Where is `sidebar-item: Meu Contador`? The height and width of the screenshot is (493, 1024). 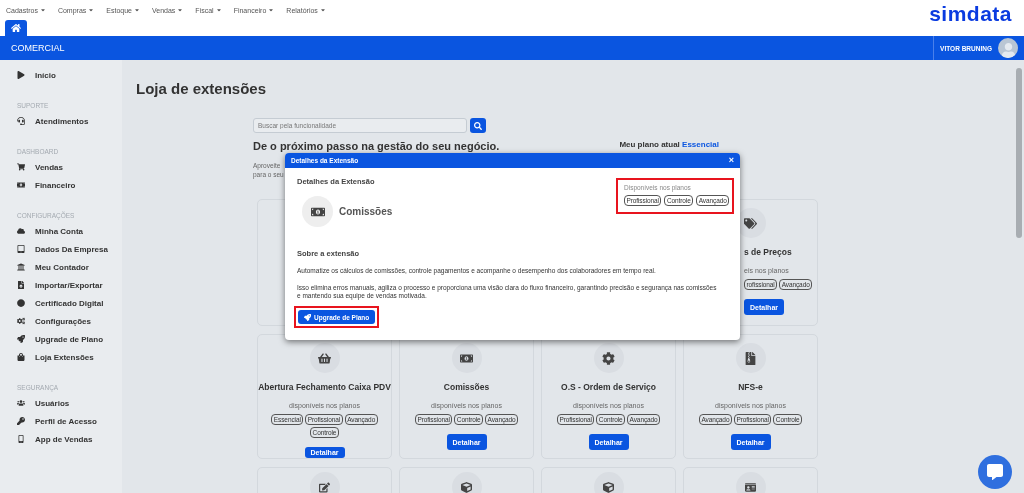
sidebar-item: Meu Contador is located at coordinates (61, 267).